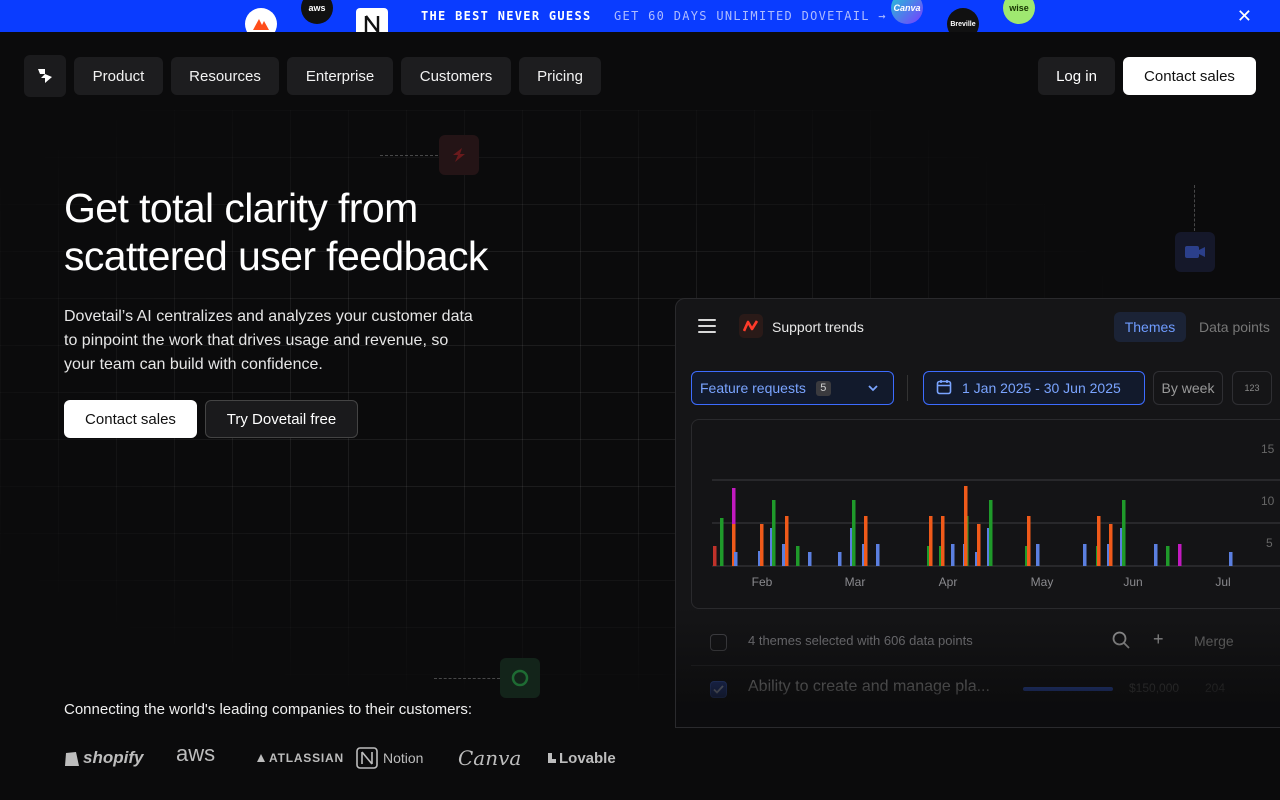  I want to click on aws-logo: aws, so click(196, 753).